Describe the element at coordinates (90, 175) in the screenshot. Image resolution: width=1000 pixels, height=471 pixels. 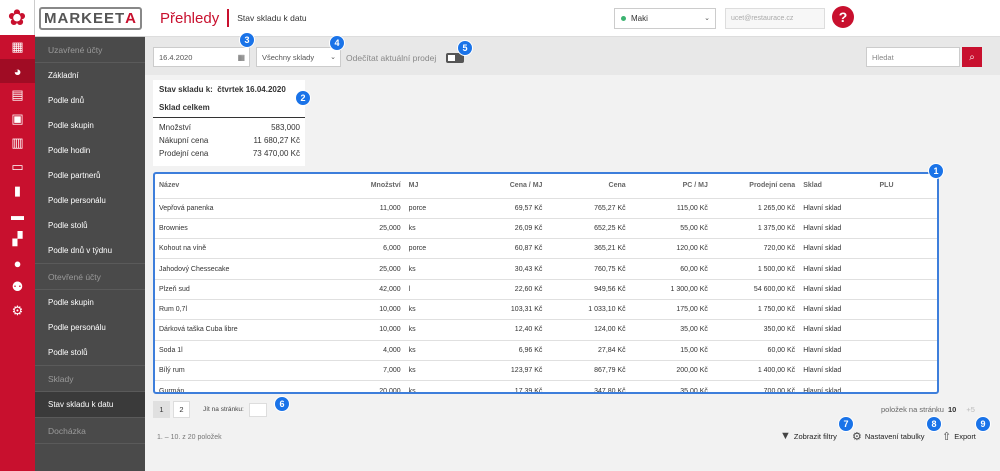
I see `sidebar-item: Podle partnerů` at that location.